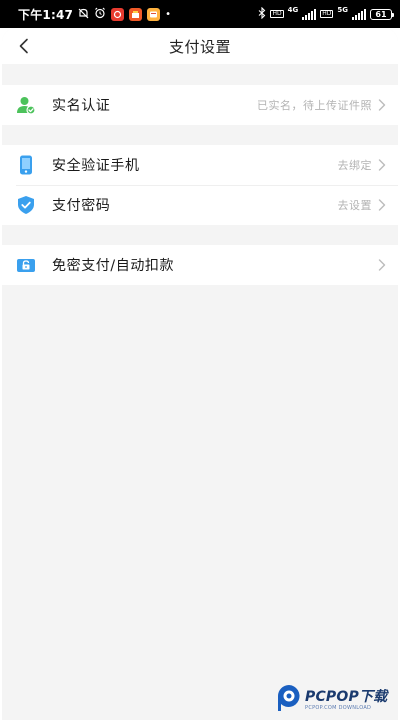  I want to click on phone-icon, so click(26, 165).